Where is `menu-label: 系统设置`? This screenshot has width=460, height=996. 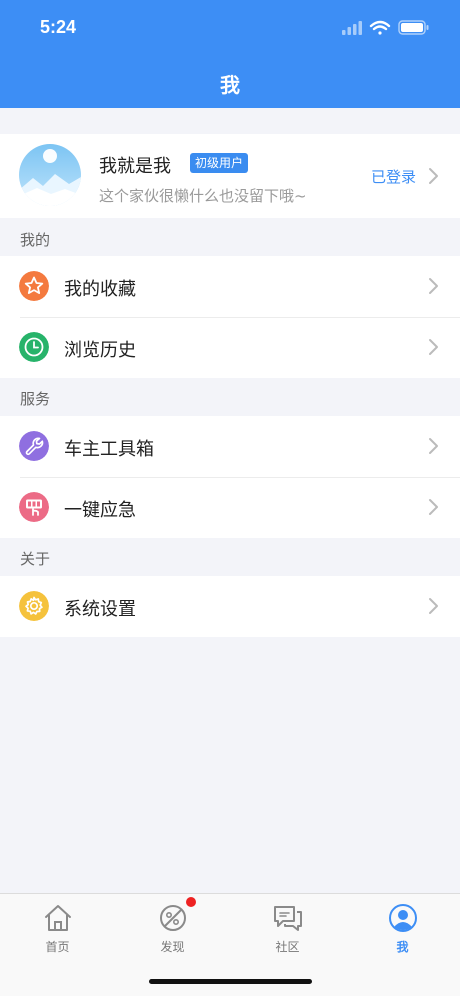 menu-label: 系统设置 is located at coordinates (100, 609).